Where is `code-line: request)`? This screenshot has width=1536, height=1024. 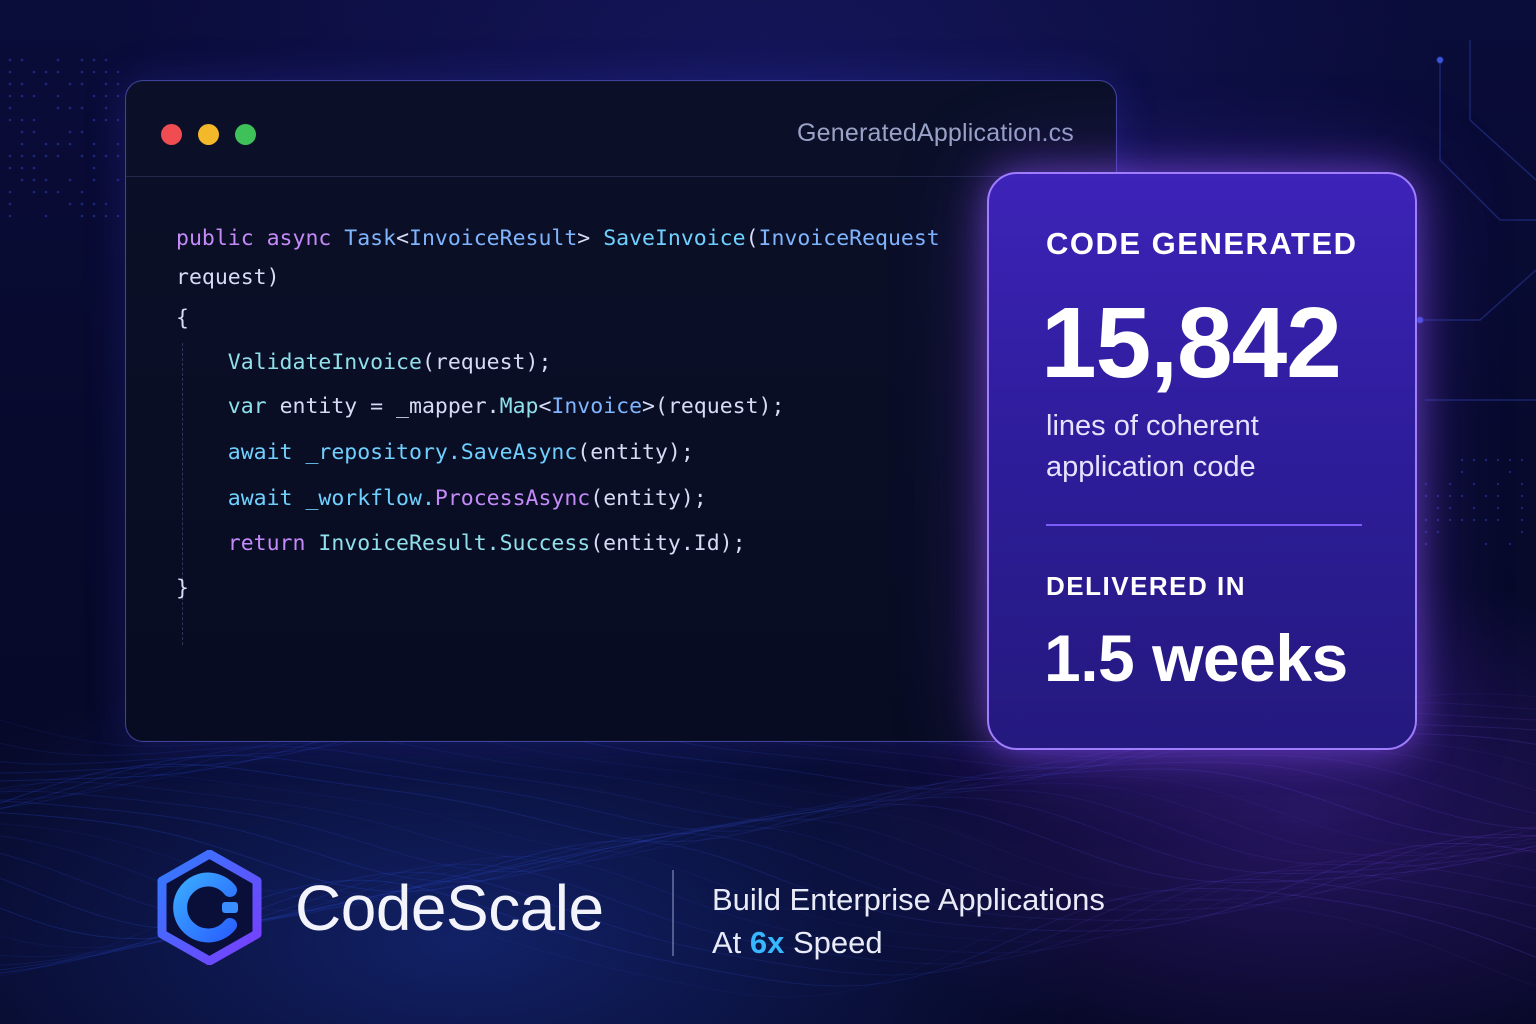
code-line: request) is located at coordinates (228, 277).